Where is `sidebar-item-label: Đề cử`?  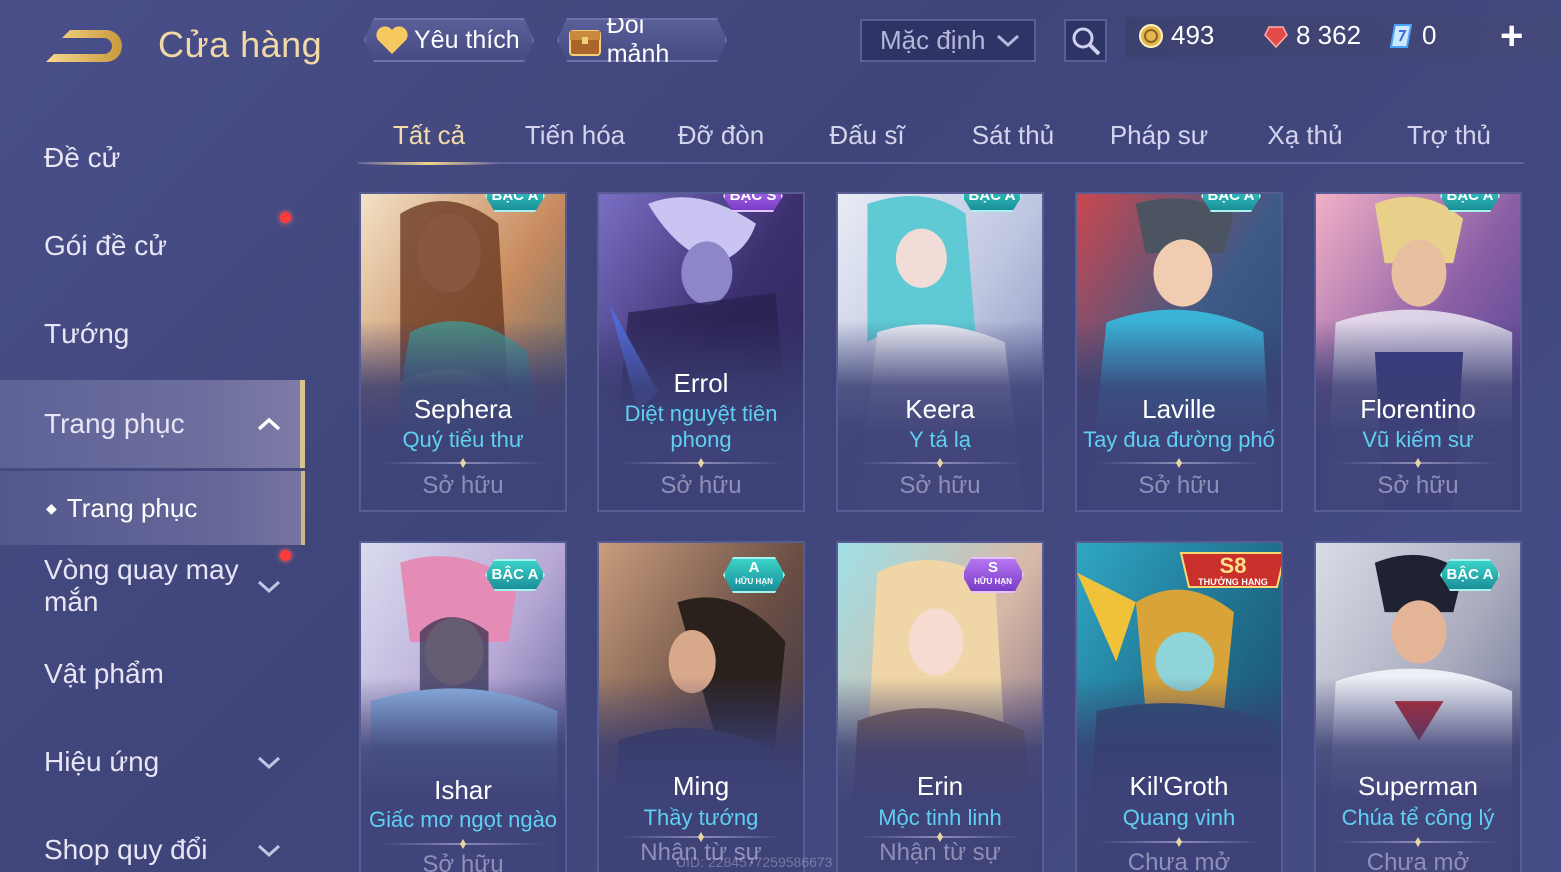
sidebar-item-label: Đề cử is located at coordinates (82, 157).